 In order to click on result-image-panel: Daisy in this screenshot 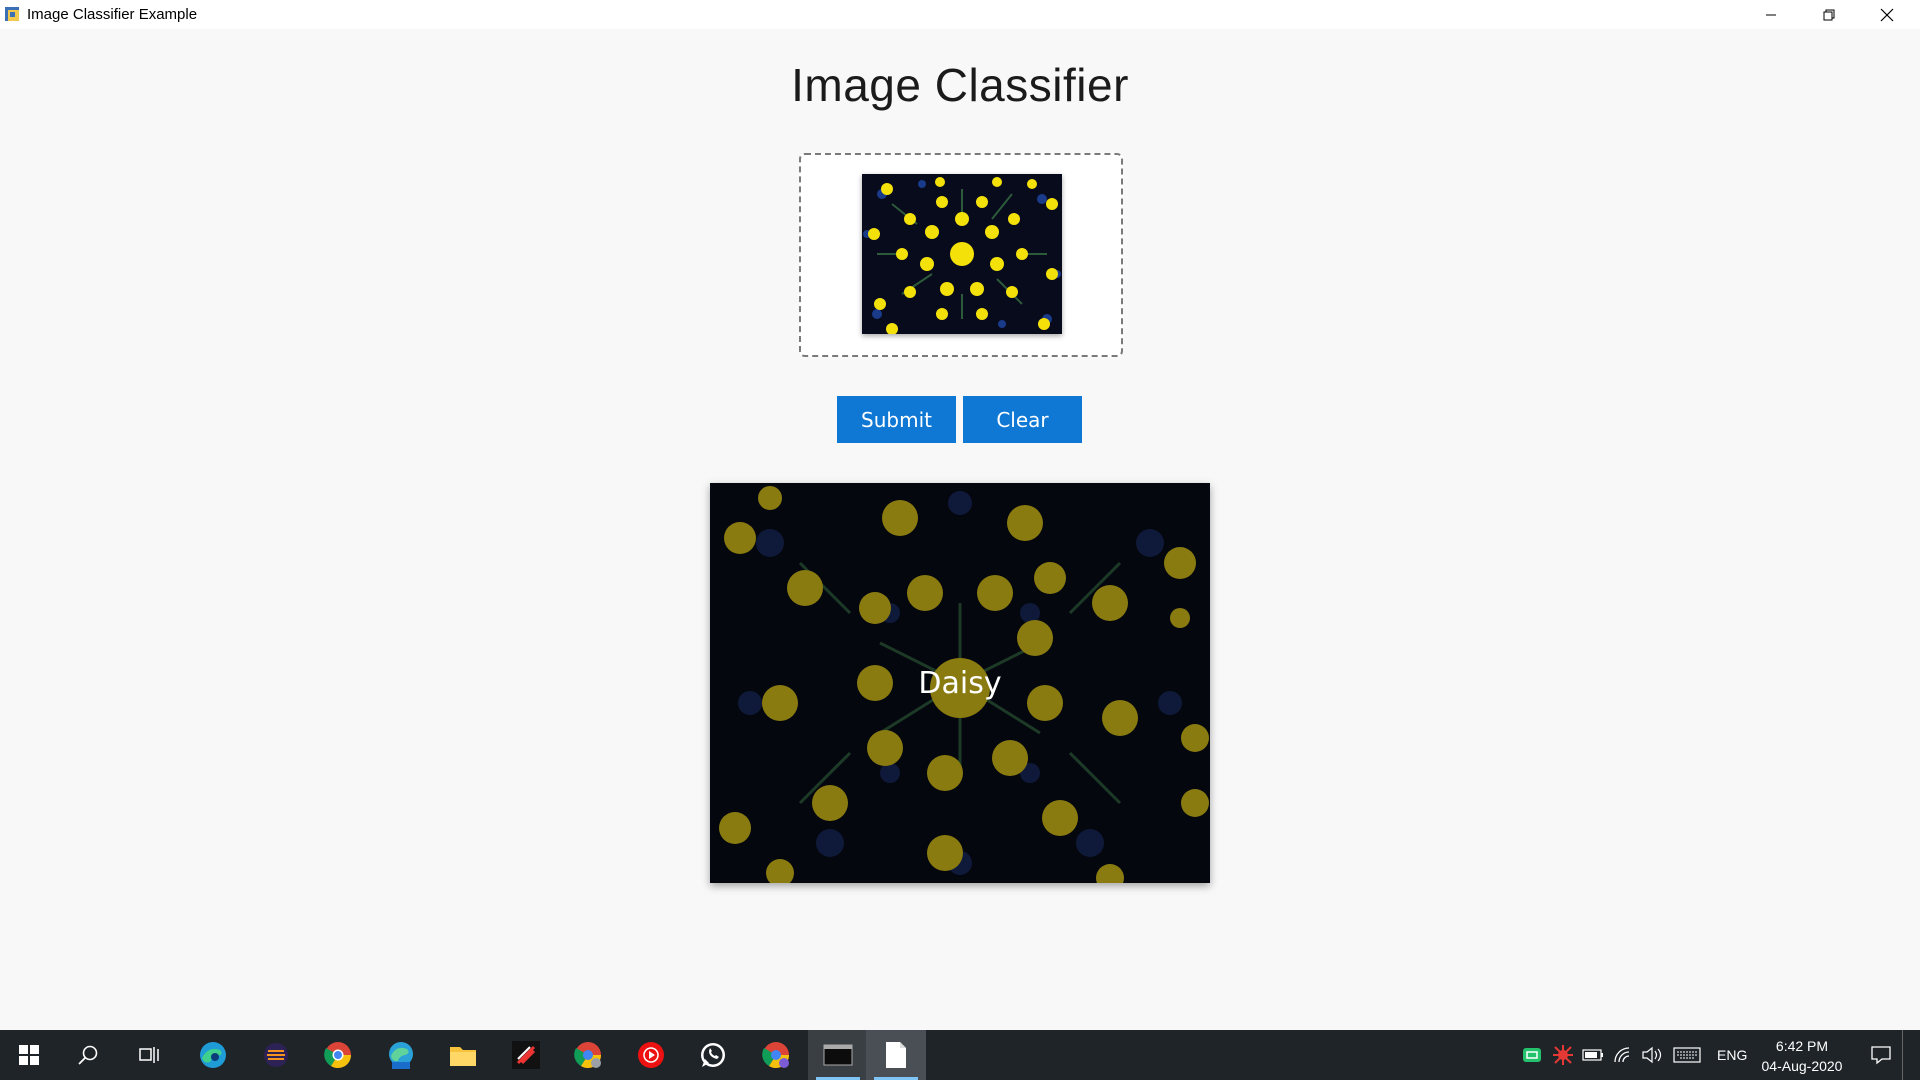, I will do `click(960, 683)`.